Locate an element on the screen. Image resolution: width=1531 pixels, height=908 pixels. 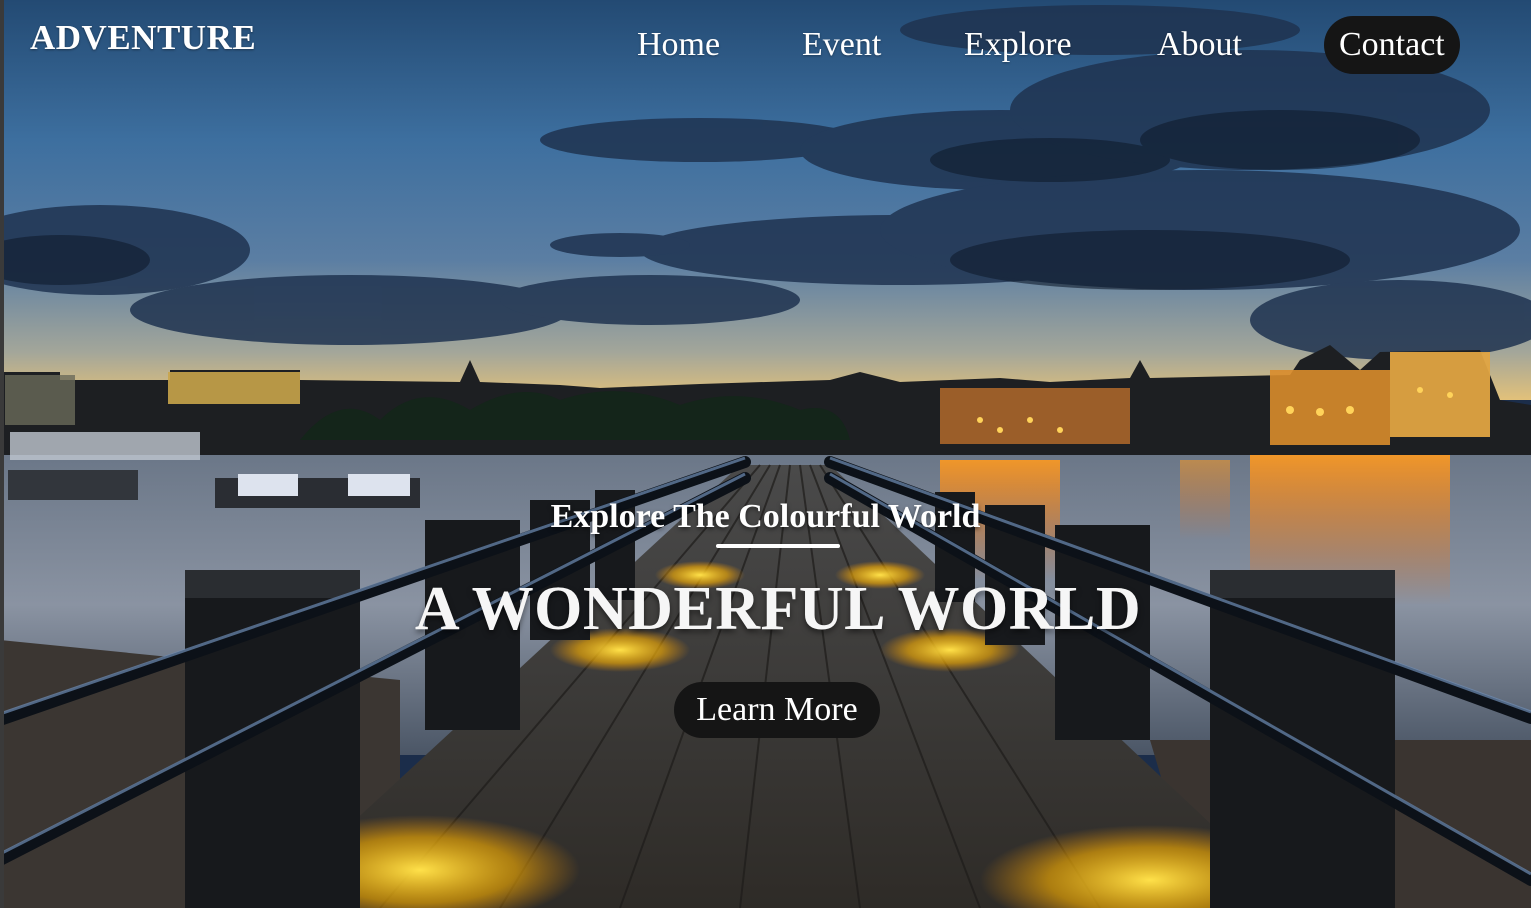
nav-about: About is located at coordinates (1199, 45).